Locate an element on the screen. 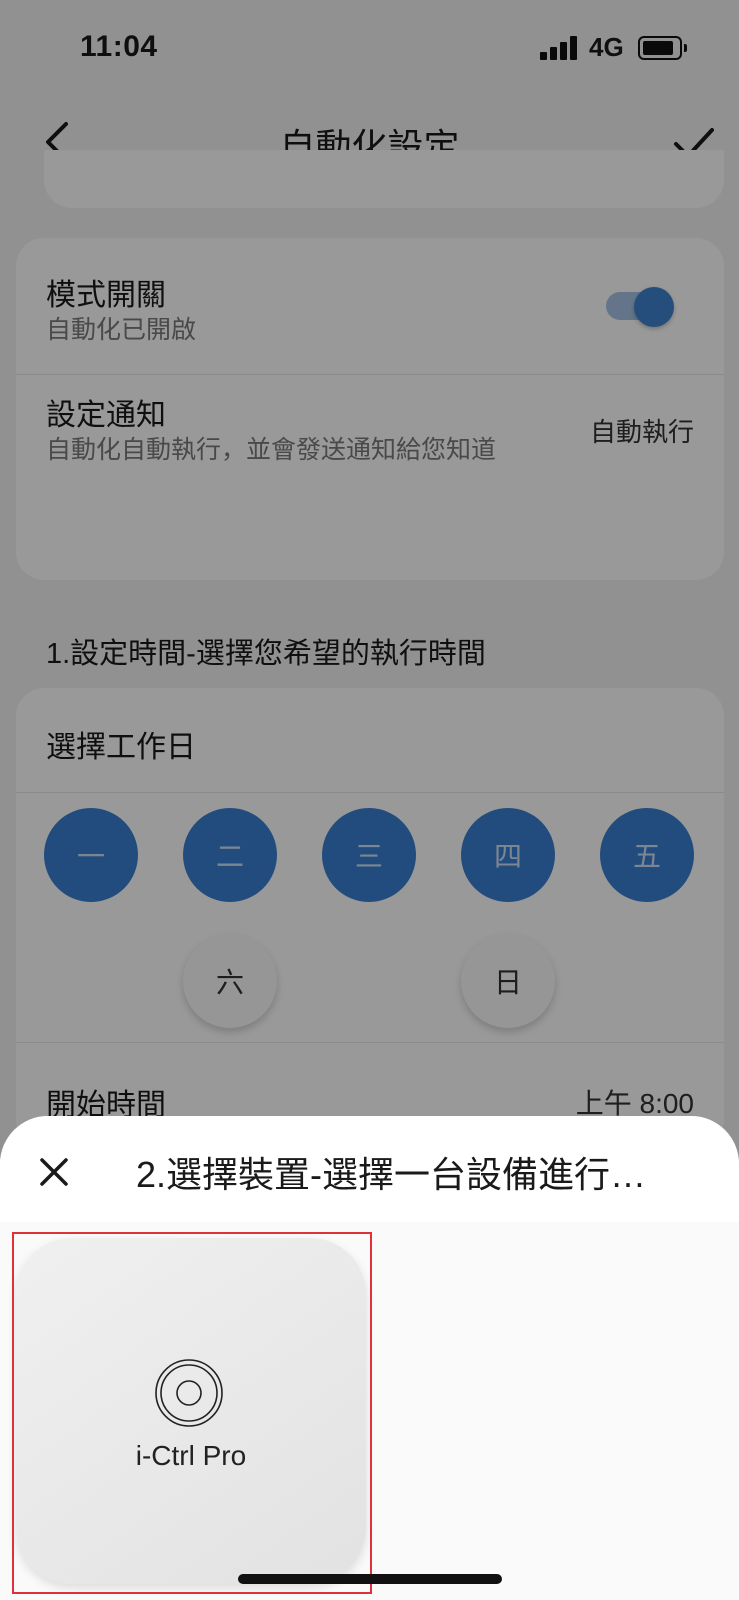 This screenshot has width=739, height=1600. home-indicator is located at coordinates (370, 1579).